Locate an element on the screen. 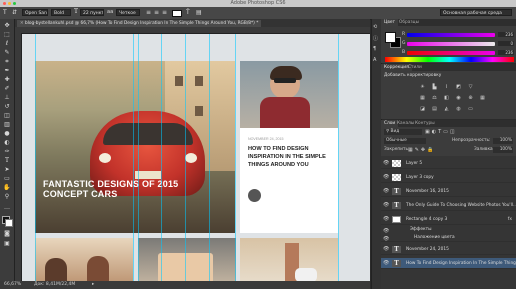 This screenshot has width=516, height=289. background-color-swatch is located at coordinates (9, 223).